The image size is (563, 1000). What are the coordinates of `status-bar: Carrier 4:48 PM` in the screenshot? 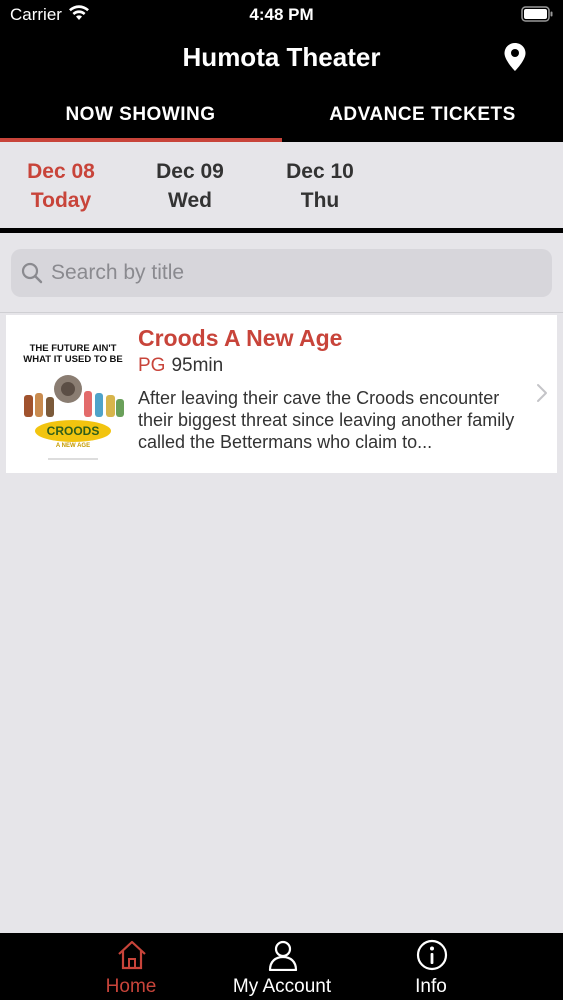 It's located at (281, 15).